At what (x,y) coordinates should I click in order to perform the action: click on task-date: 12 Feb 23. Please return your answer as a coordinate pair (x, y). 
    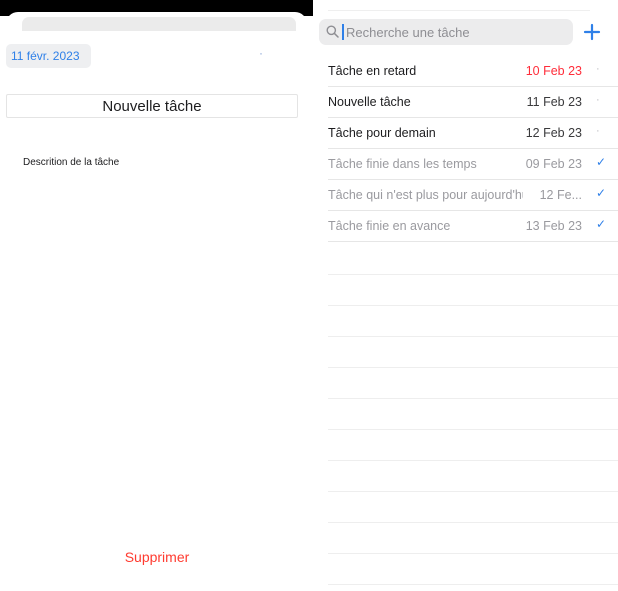
    Looking at the image, I should click on (553, 133).